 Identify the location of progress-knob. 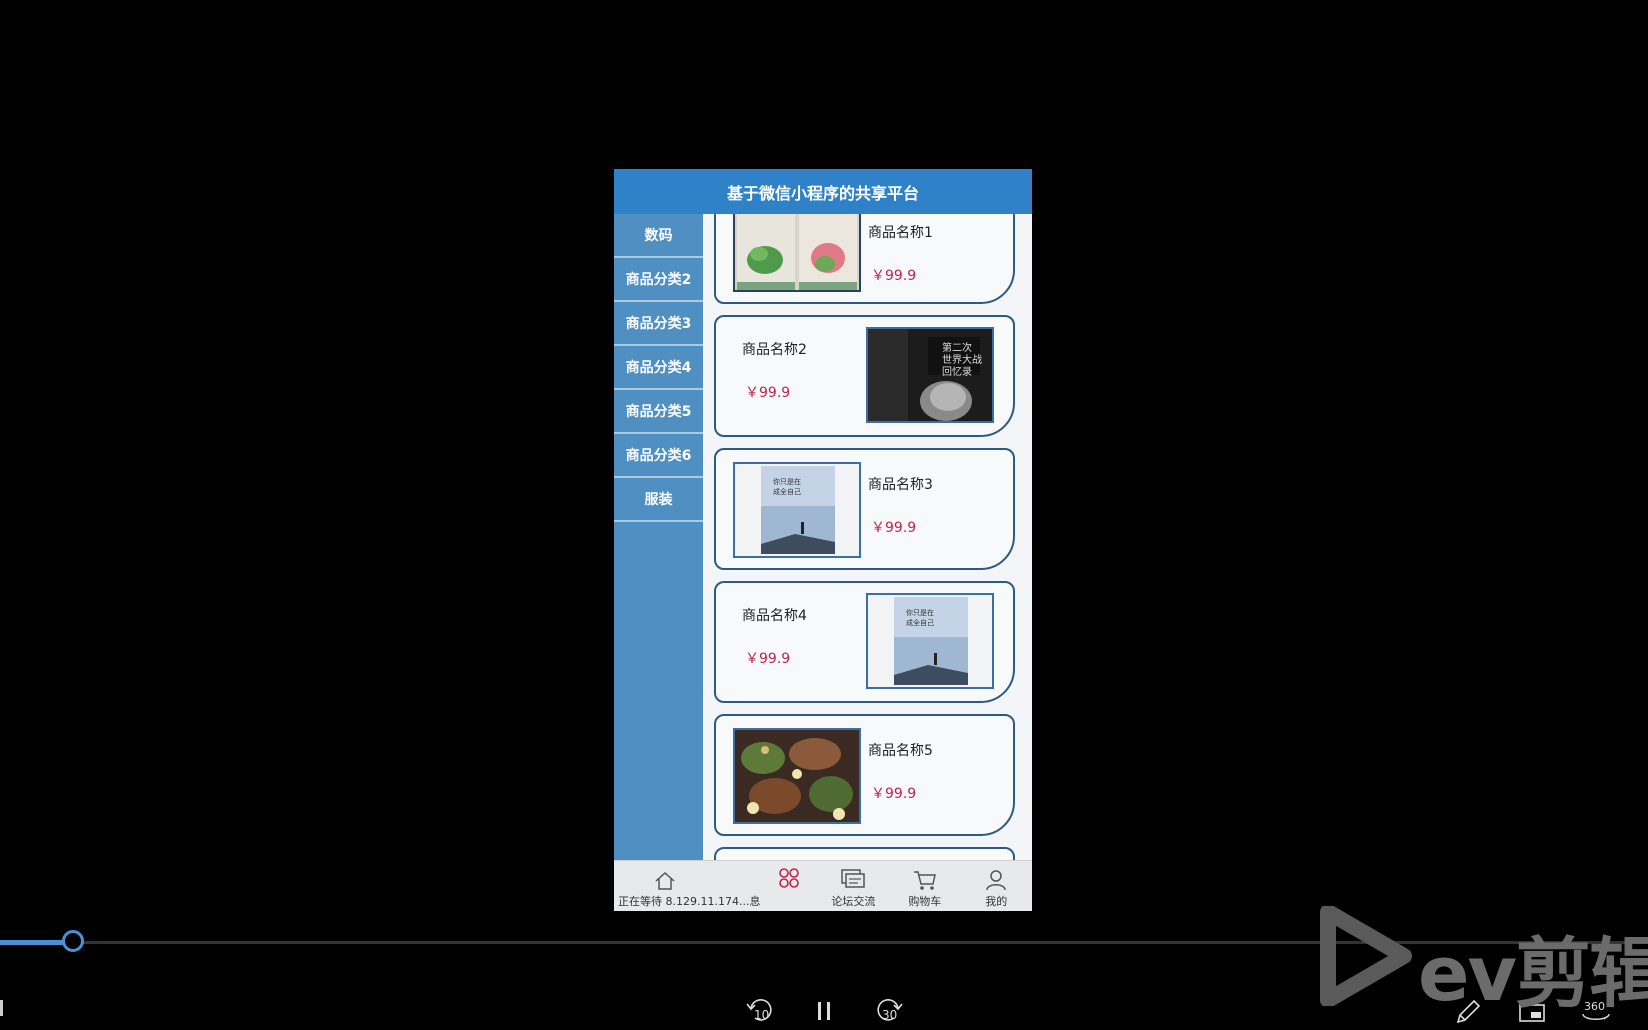
(72, 941).